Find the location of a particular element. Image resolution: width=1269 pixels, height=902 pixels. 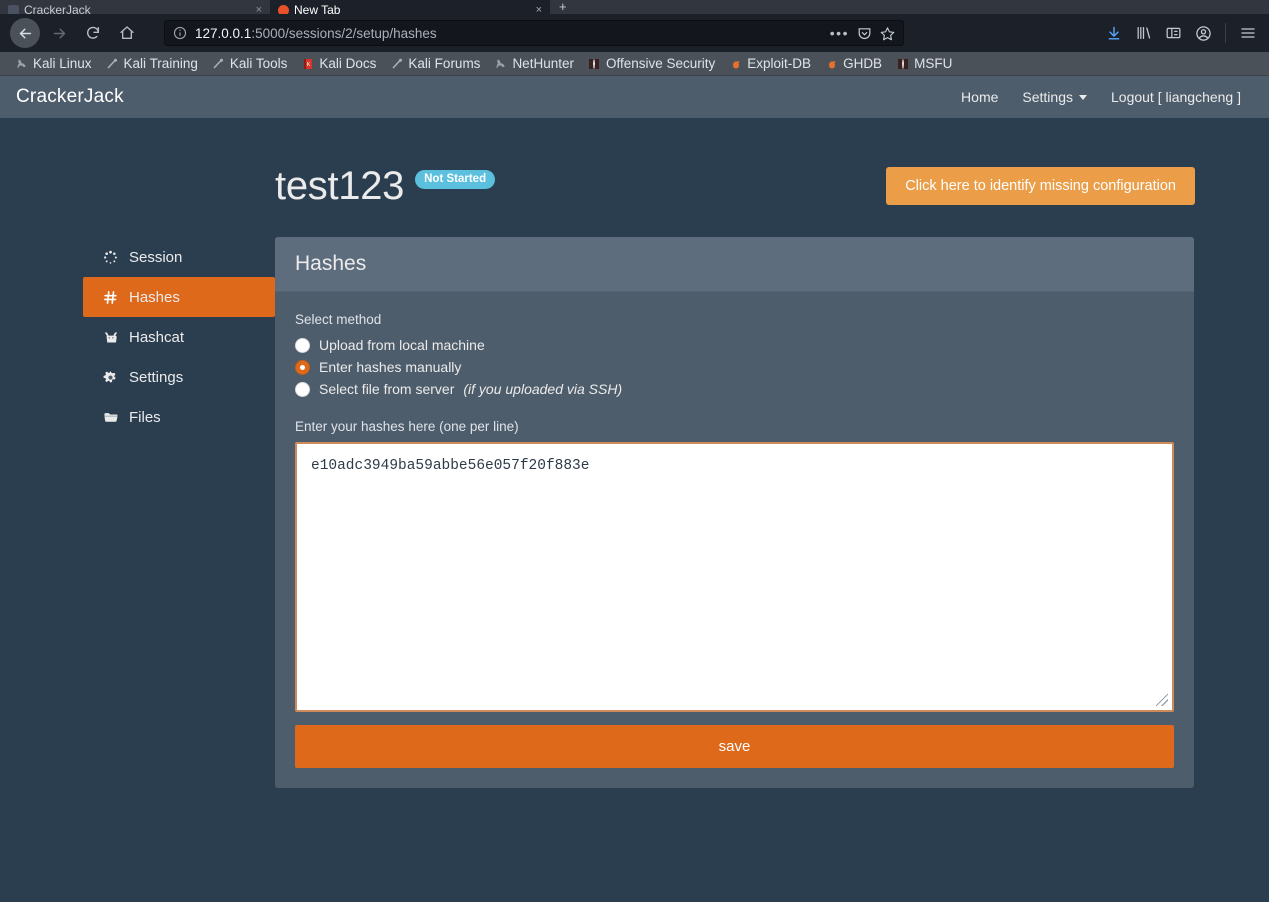

menu-icon is located at coordinates (1248, 33).